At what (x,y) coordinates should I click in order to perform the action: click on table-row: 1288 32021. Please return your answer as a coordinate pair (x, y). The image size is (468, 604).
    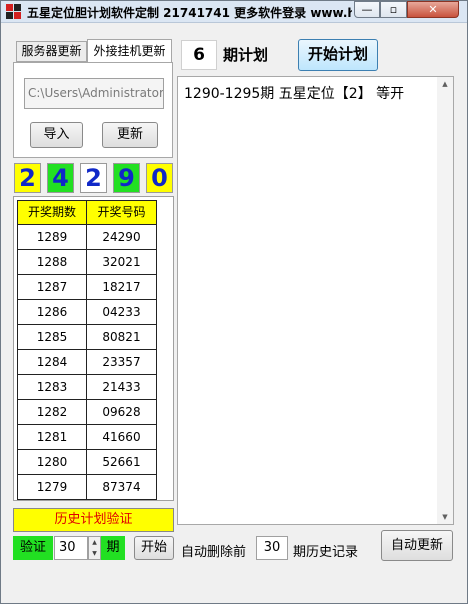
    Looking at the image, I should click on (87, 262).